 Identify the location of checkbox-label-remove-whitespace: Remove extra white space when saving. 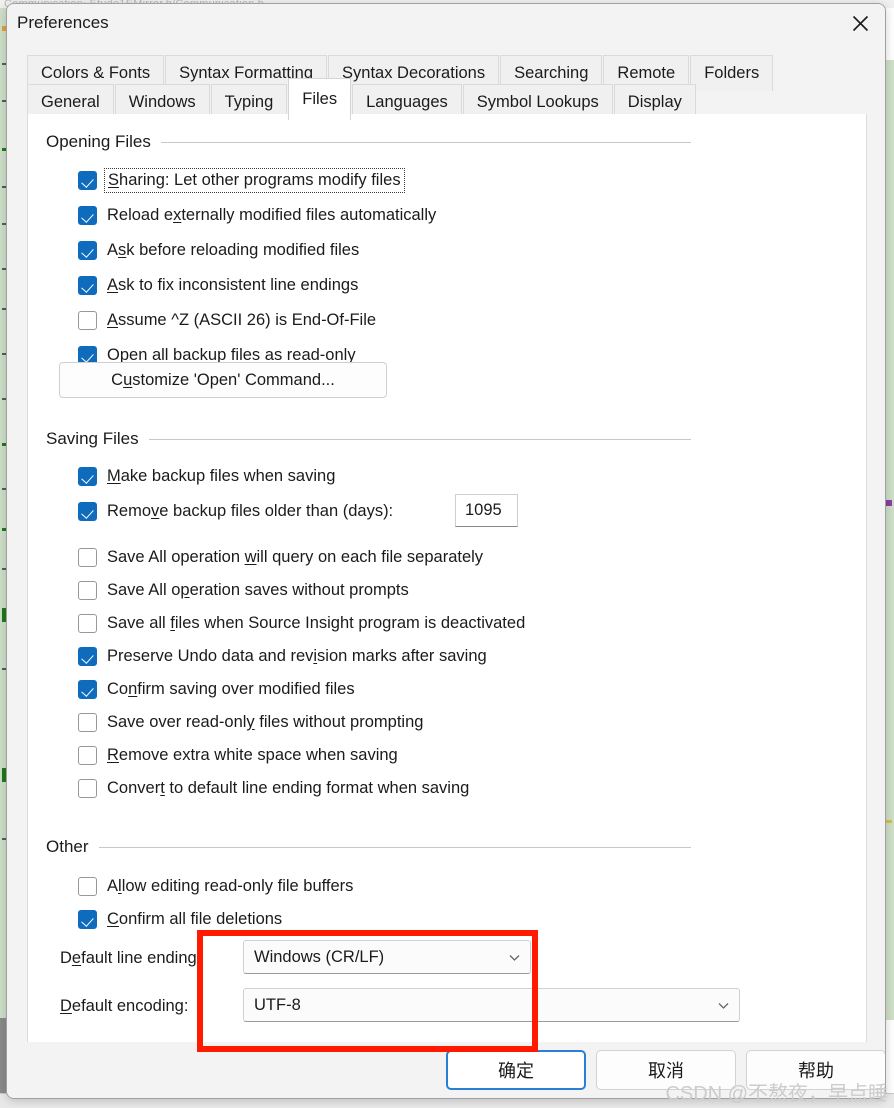
(252, 754).